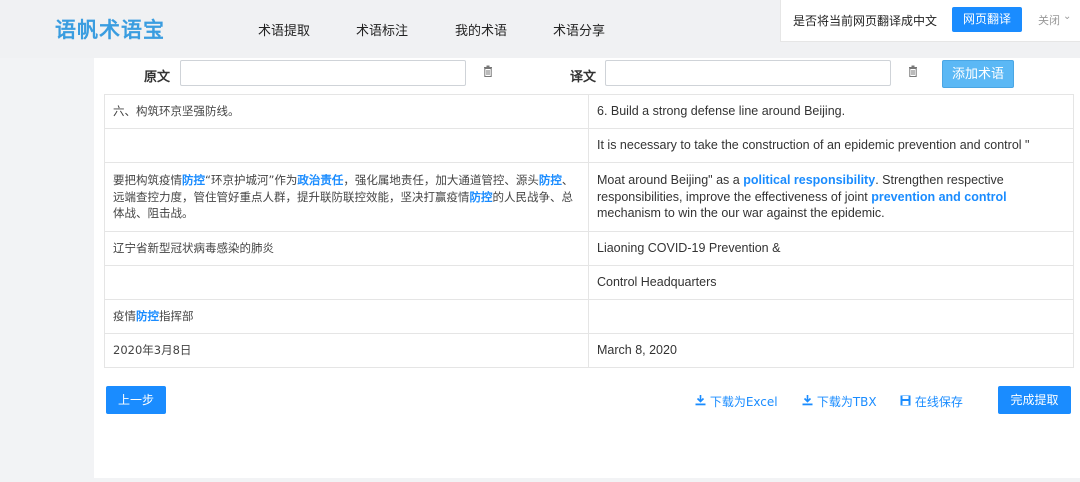 The image size is (1080, 482). I want to click on source-cell: 辽宁省新型冠状病毒感染的肺炎, so click(346, 248).